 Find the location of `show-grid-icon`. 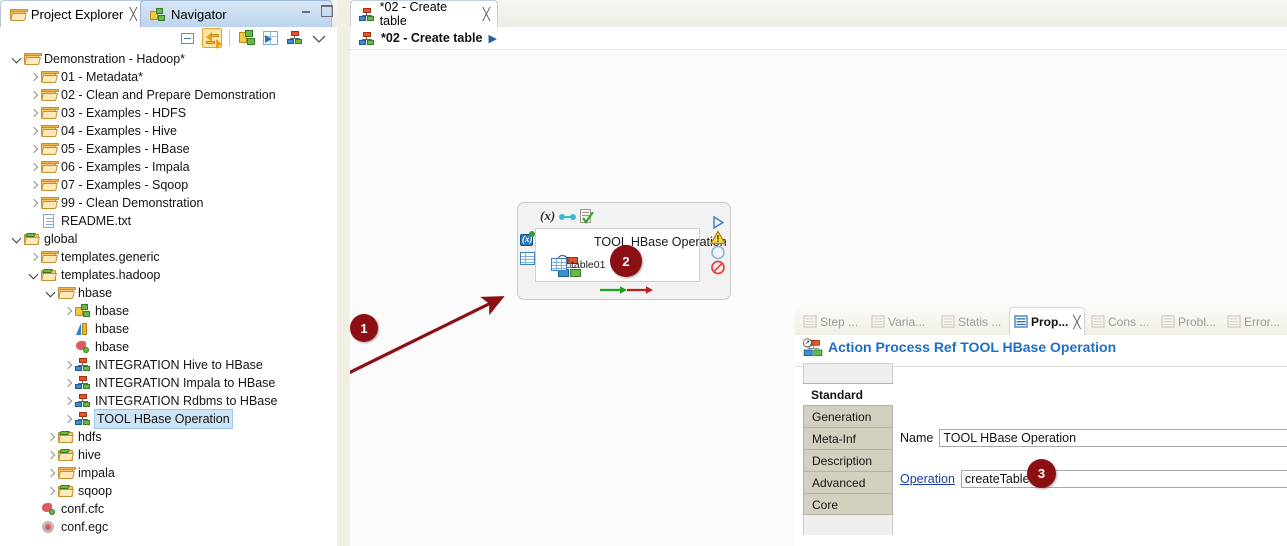

show-grid-icon is located at coordinates (271, 38).